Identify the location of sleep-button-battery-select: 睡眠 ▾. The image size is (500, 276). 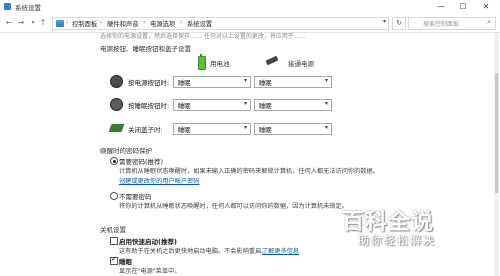
(212, 105).